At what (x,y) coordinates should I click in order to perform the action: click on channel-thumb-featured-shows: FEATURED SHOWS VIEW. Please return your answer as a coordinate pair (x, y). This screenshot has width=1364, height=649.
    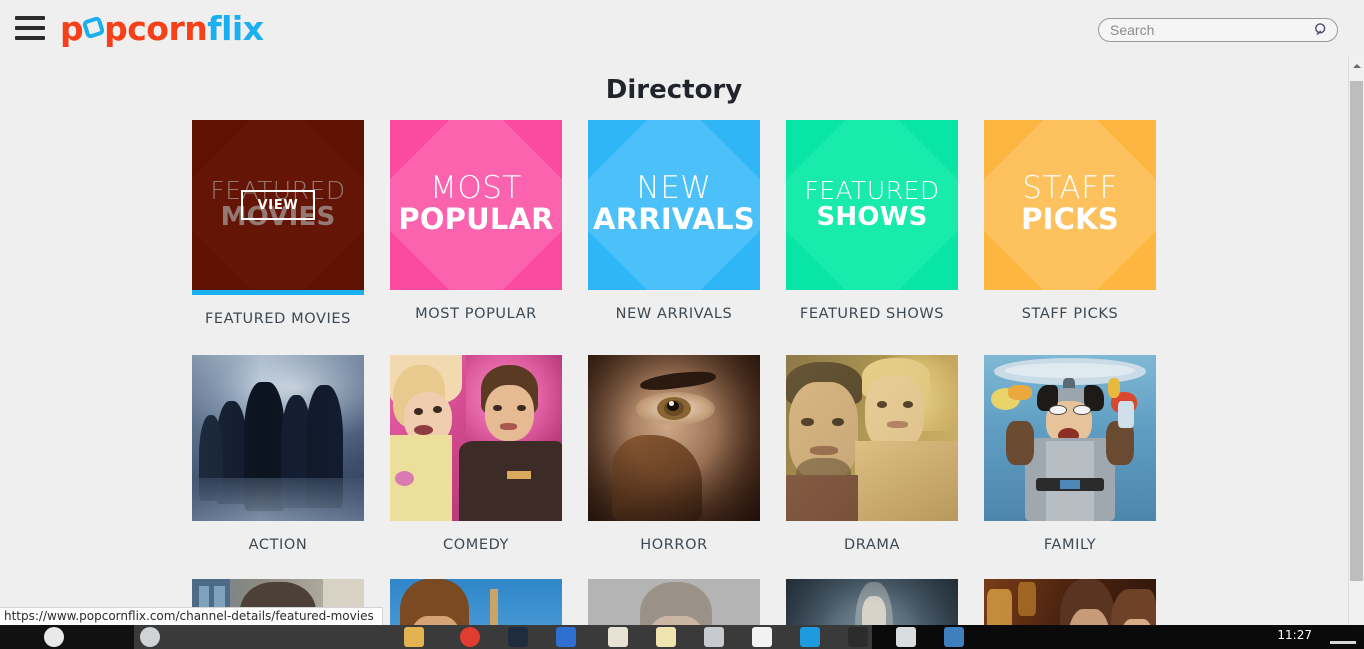
    Looking at the image, I should click on (872, 205).